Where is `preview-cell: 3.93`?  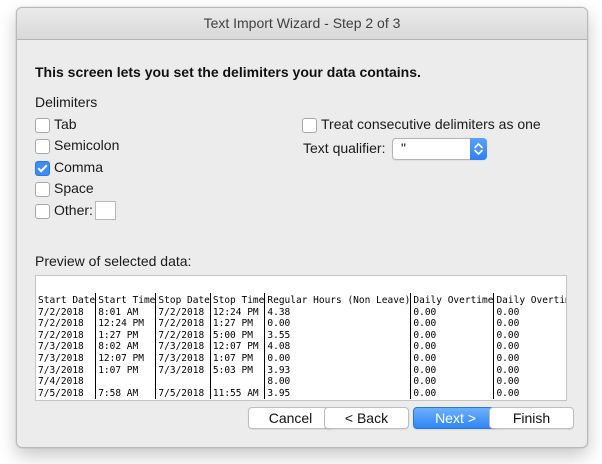 preview-cell: 3.93 is located at coordinates (338, 370).